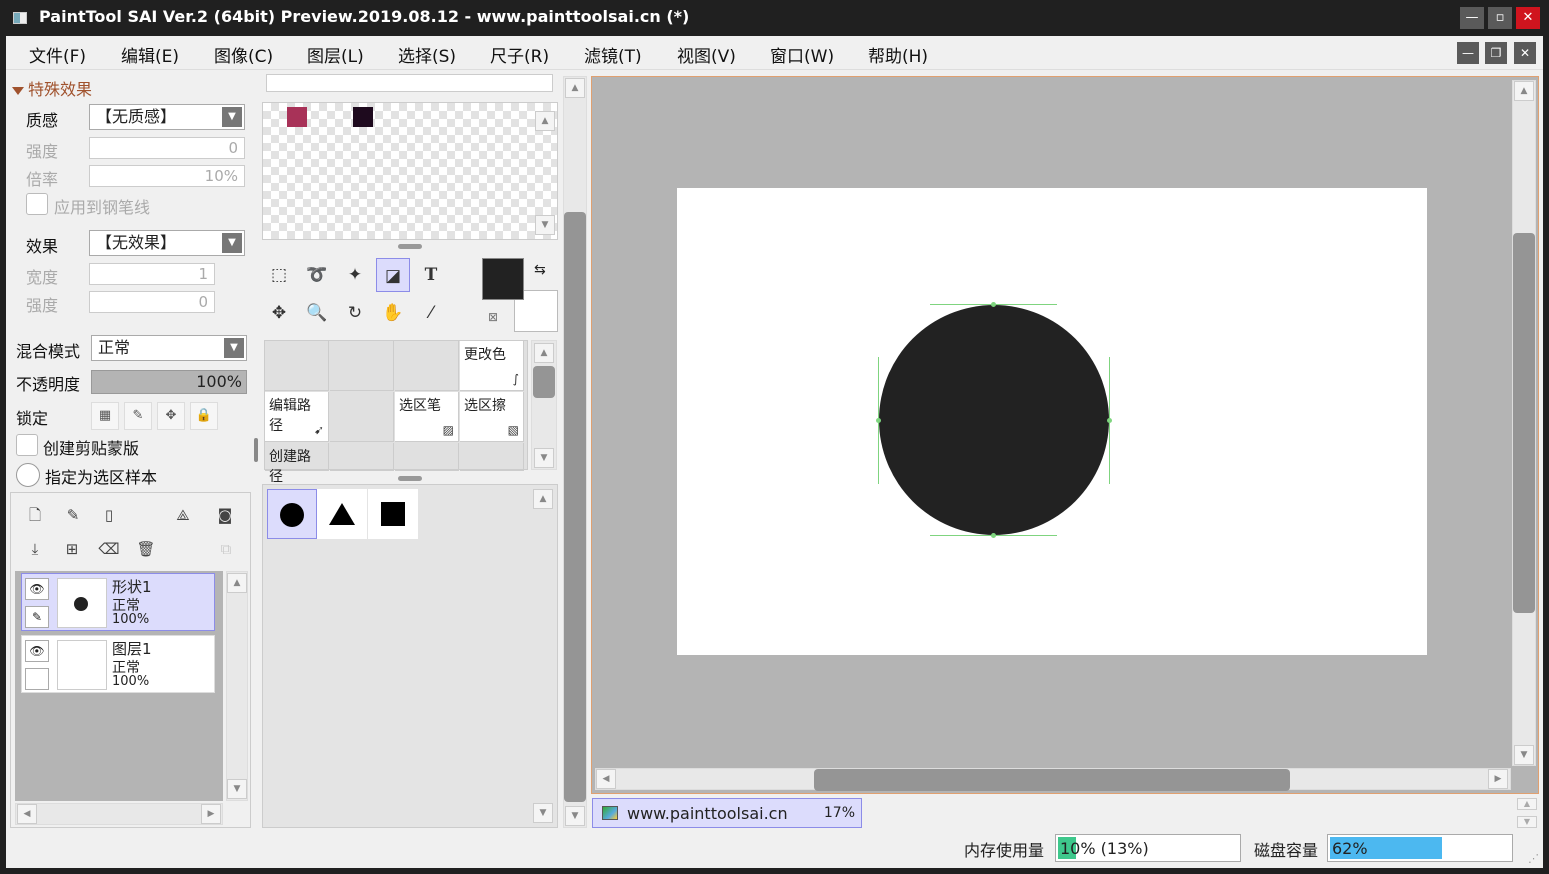 The width and height of the screenshot is (1549, 874). Describe the element at coordinates (146, 549) in the screenshot. I see `delete-layer-icon: 🗑` at that location.